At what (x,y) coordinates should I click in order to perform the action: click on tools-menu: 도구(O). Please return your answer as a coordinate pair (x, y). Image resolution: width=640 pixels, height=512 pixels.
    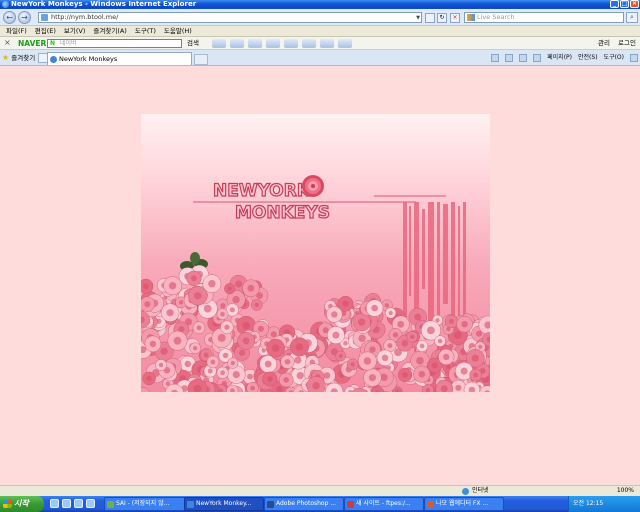
    Looking at the image, I should click on (614, 58).